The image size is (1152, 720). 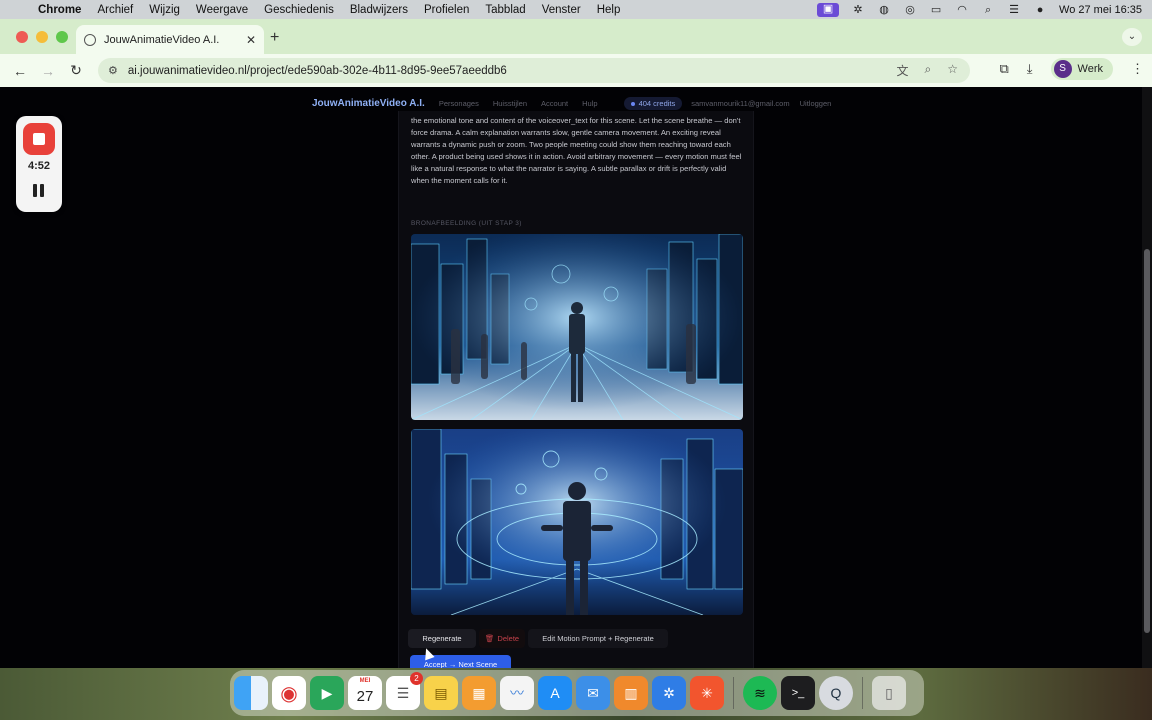 I want to click on control-center-icon: ☰, so click(x=1014, y=10).